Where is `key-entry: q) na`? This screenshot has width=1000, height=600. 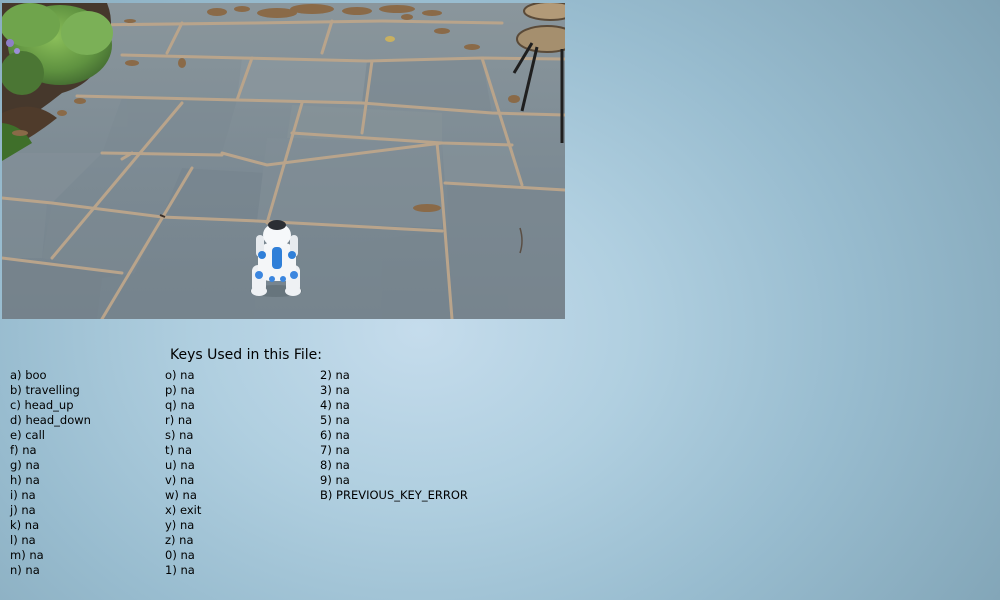
key-entry: q) na is located at coordinates (180, 405).